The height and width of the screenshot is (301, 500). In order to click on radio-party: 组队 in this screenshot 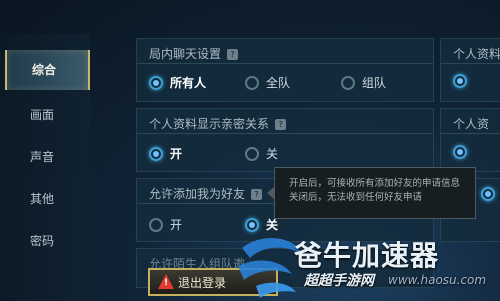, I will do `click(363, 82)`.